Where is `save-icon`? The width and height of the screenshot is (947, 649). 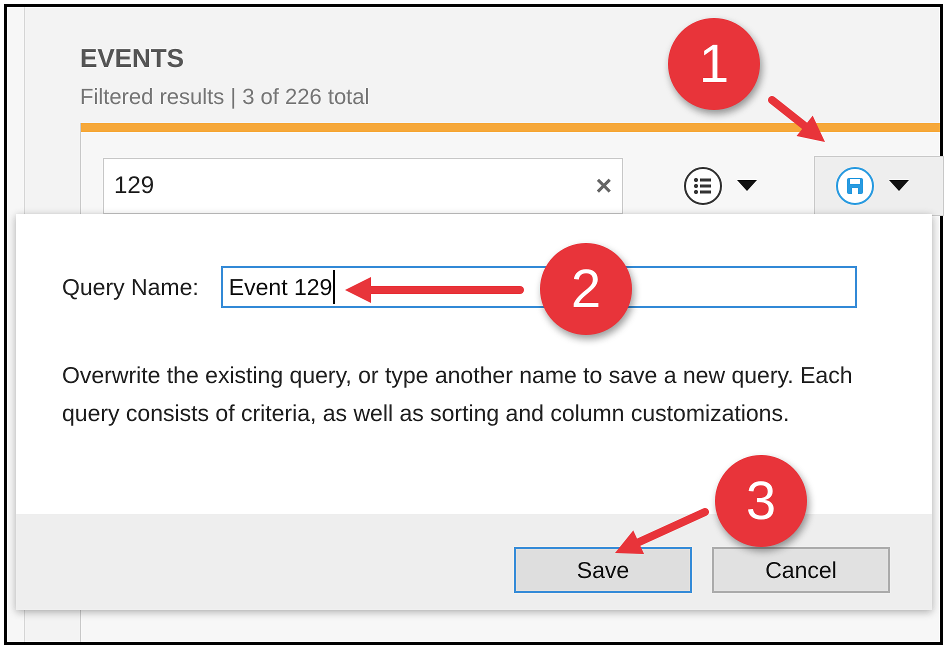
save-icon is located at coordinates (855, 186).